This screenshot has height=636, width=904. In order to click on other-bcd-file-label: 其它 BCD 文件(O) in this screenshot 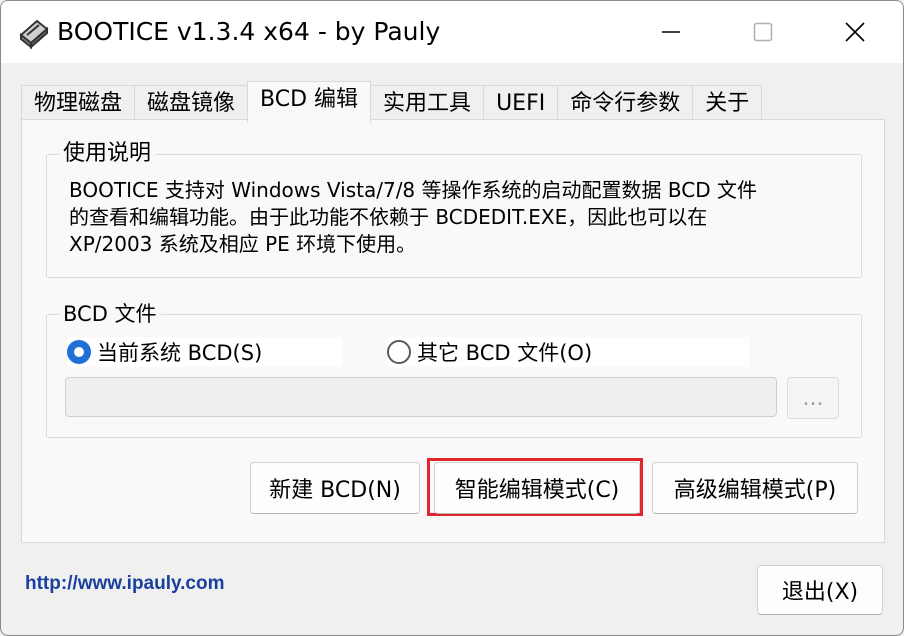, I will do `click(505, 353)`.